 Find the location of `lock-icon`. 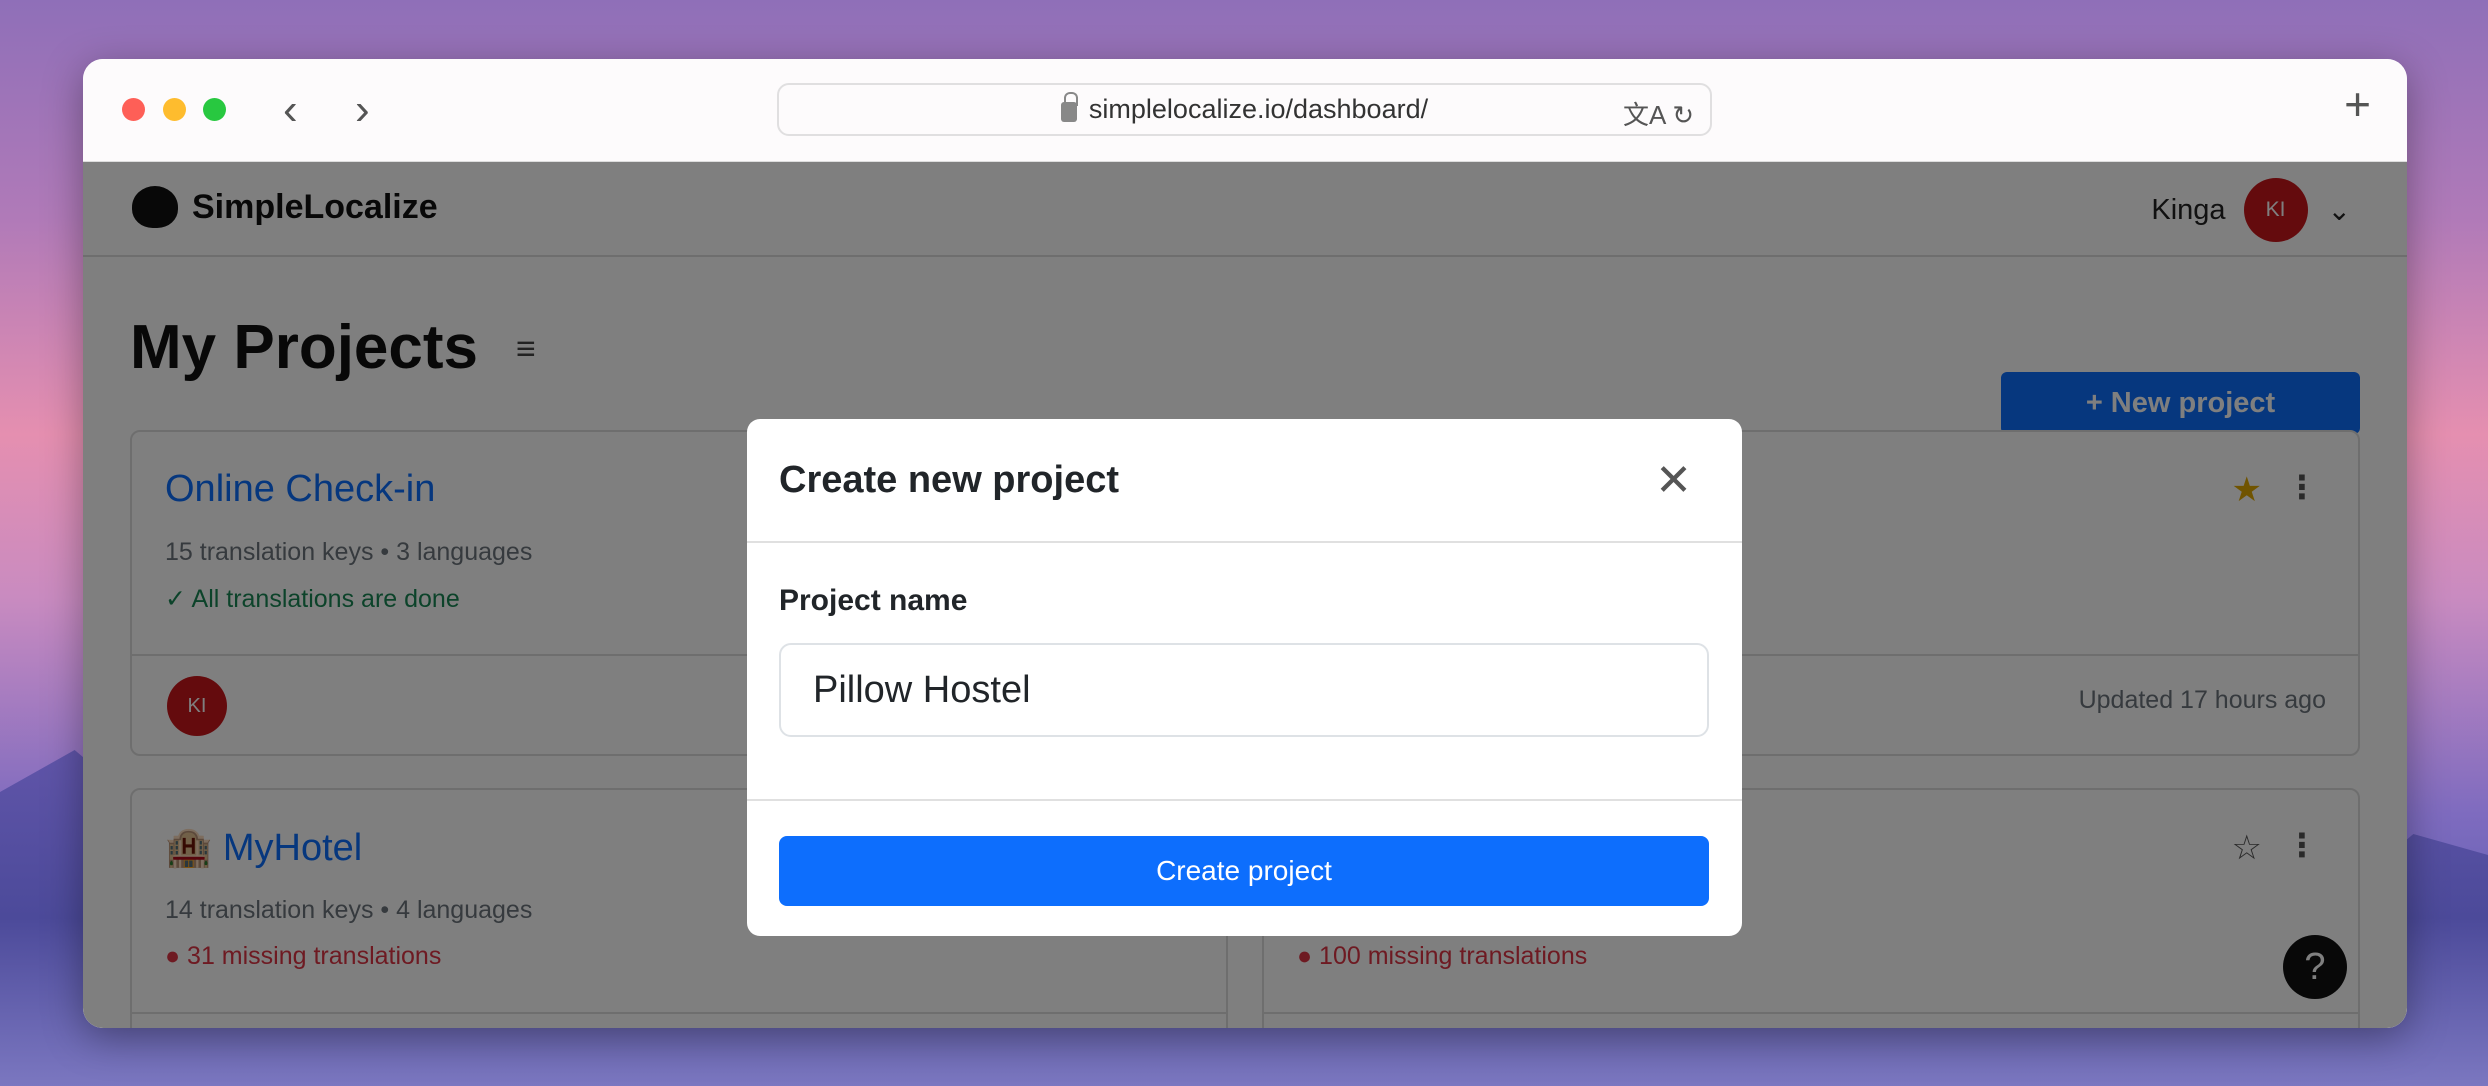

lock-icon is located at coordinates (1069, 106).